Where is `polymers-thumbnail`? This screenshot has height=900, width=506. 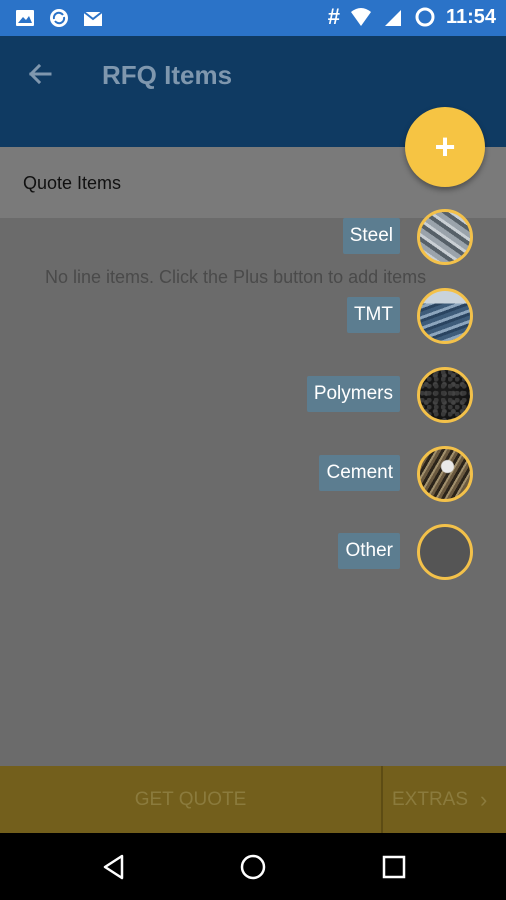
polymers-thumbnail is located at coordinates (445, 395).